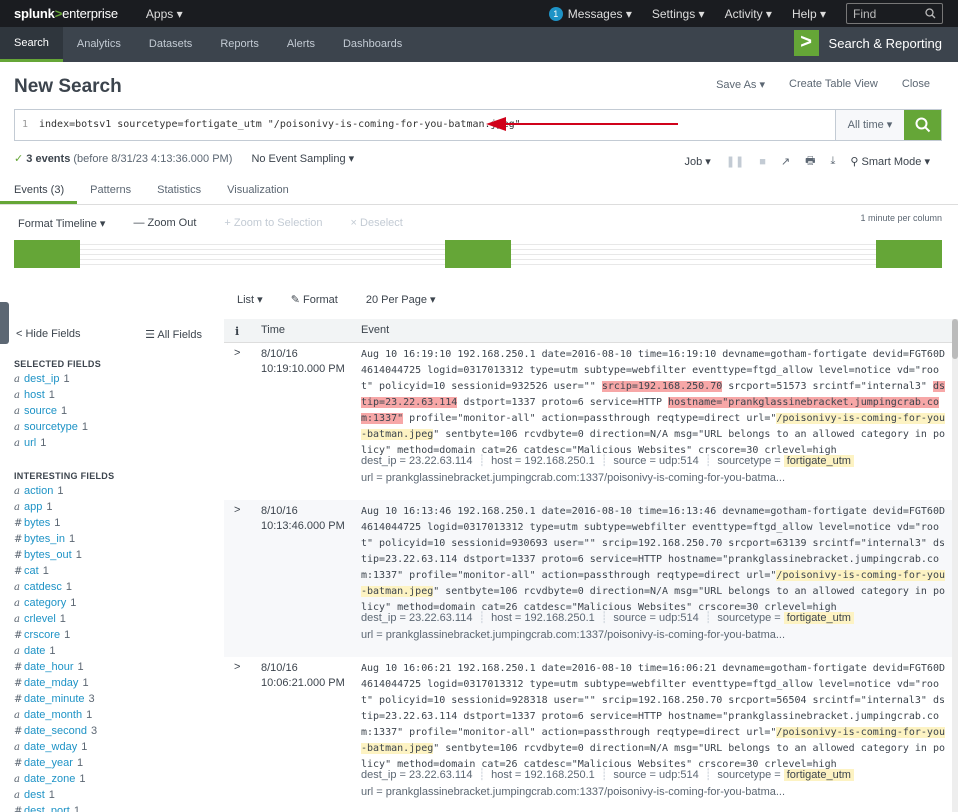 The height and width of the screenshot is (812, 958). What do you see at coordinates (55, 701) in the screenshot?
I see `field-date-minute: # date_minute 3` at bounding box center [55, 701].